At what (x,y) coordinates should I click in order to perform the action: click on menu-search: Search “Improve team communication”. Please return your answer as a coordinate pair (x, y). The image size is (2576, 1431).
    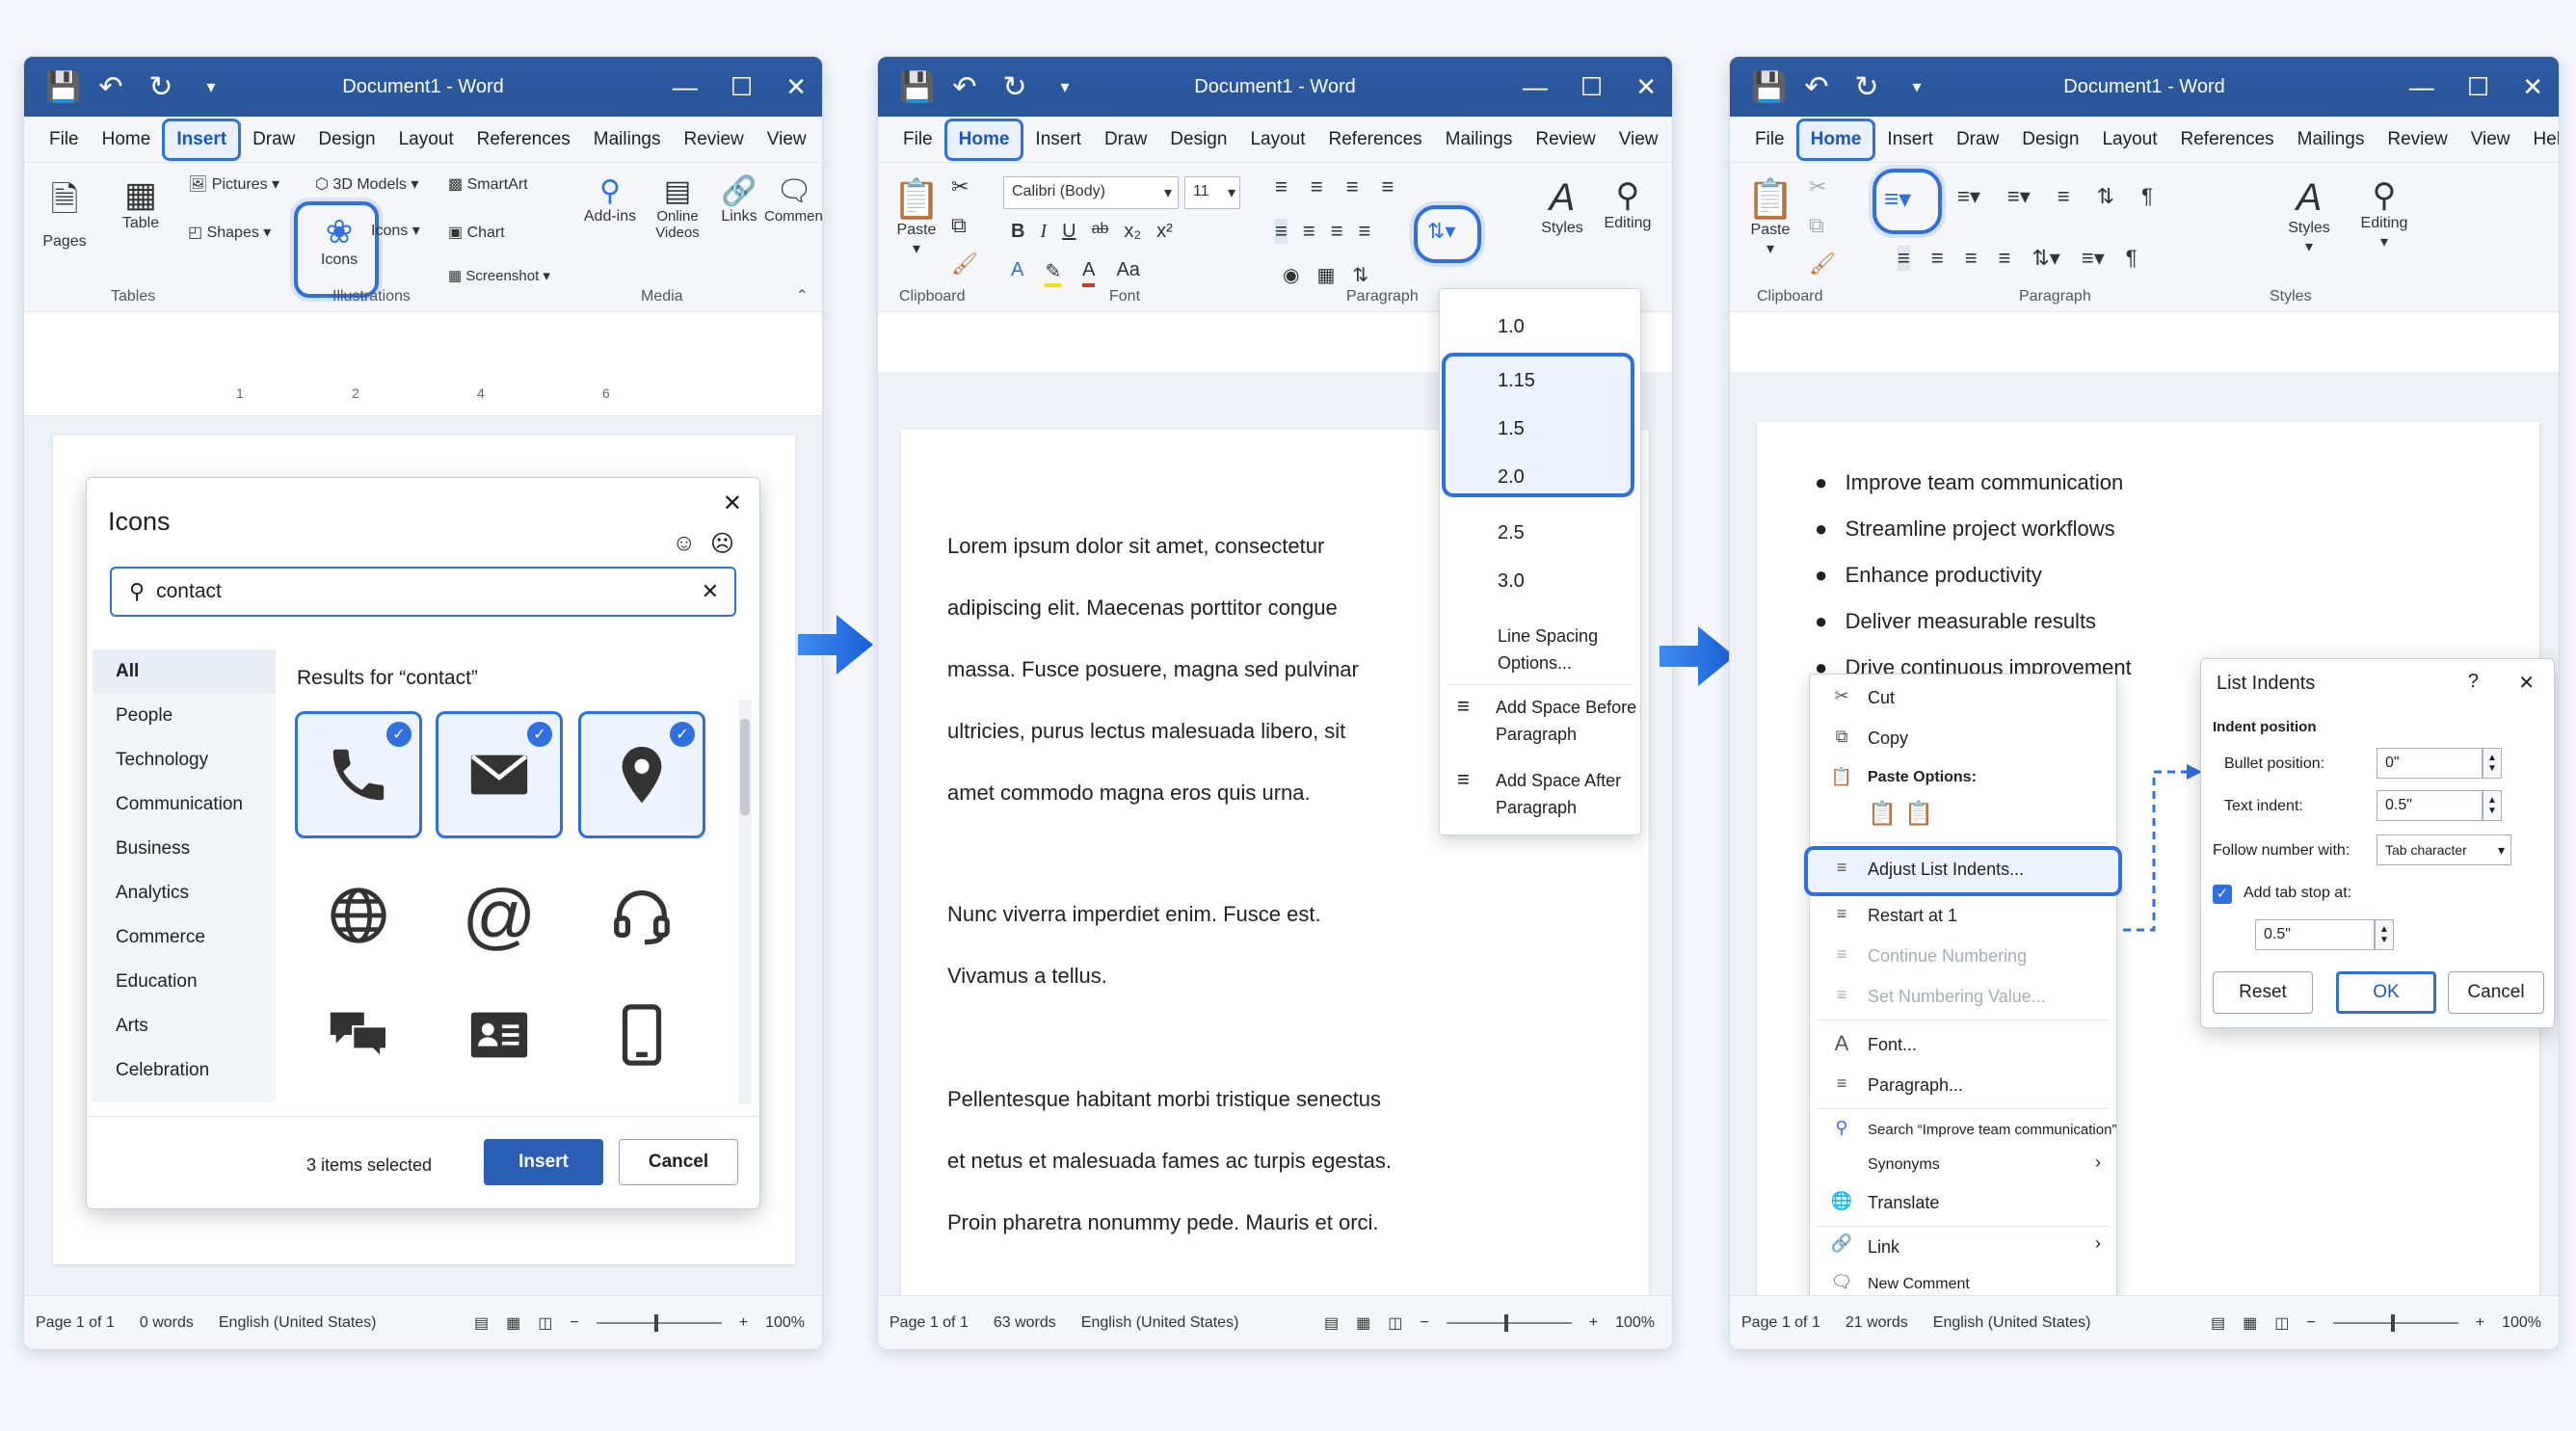
    Looking at the image, I should click on (1992, 1130).